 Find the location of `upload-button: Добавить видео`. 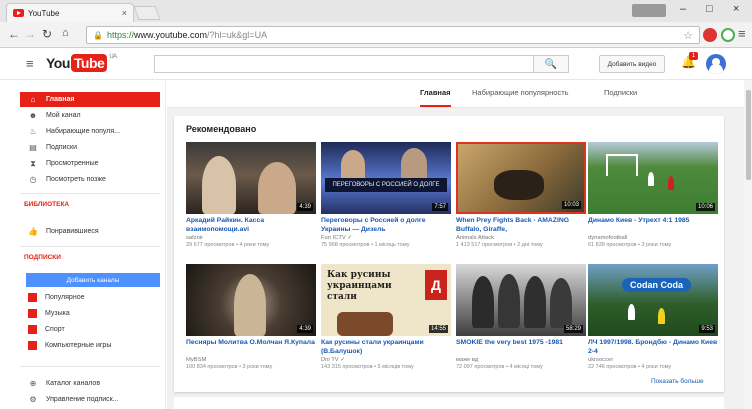

upload-button: Добавить видео is located at coordinates (632, 64).